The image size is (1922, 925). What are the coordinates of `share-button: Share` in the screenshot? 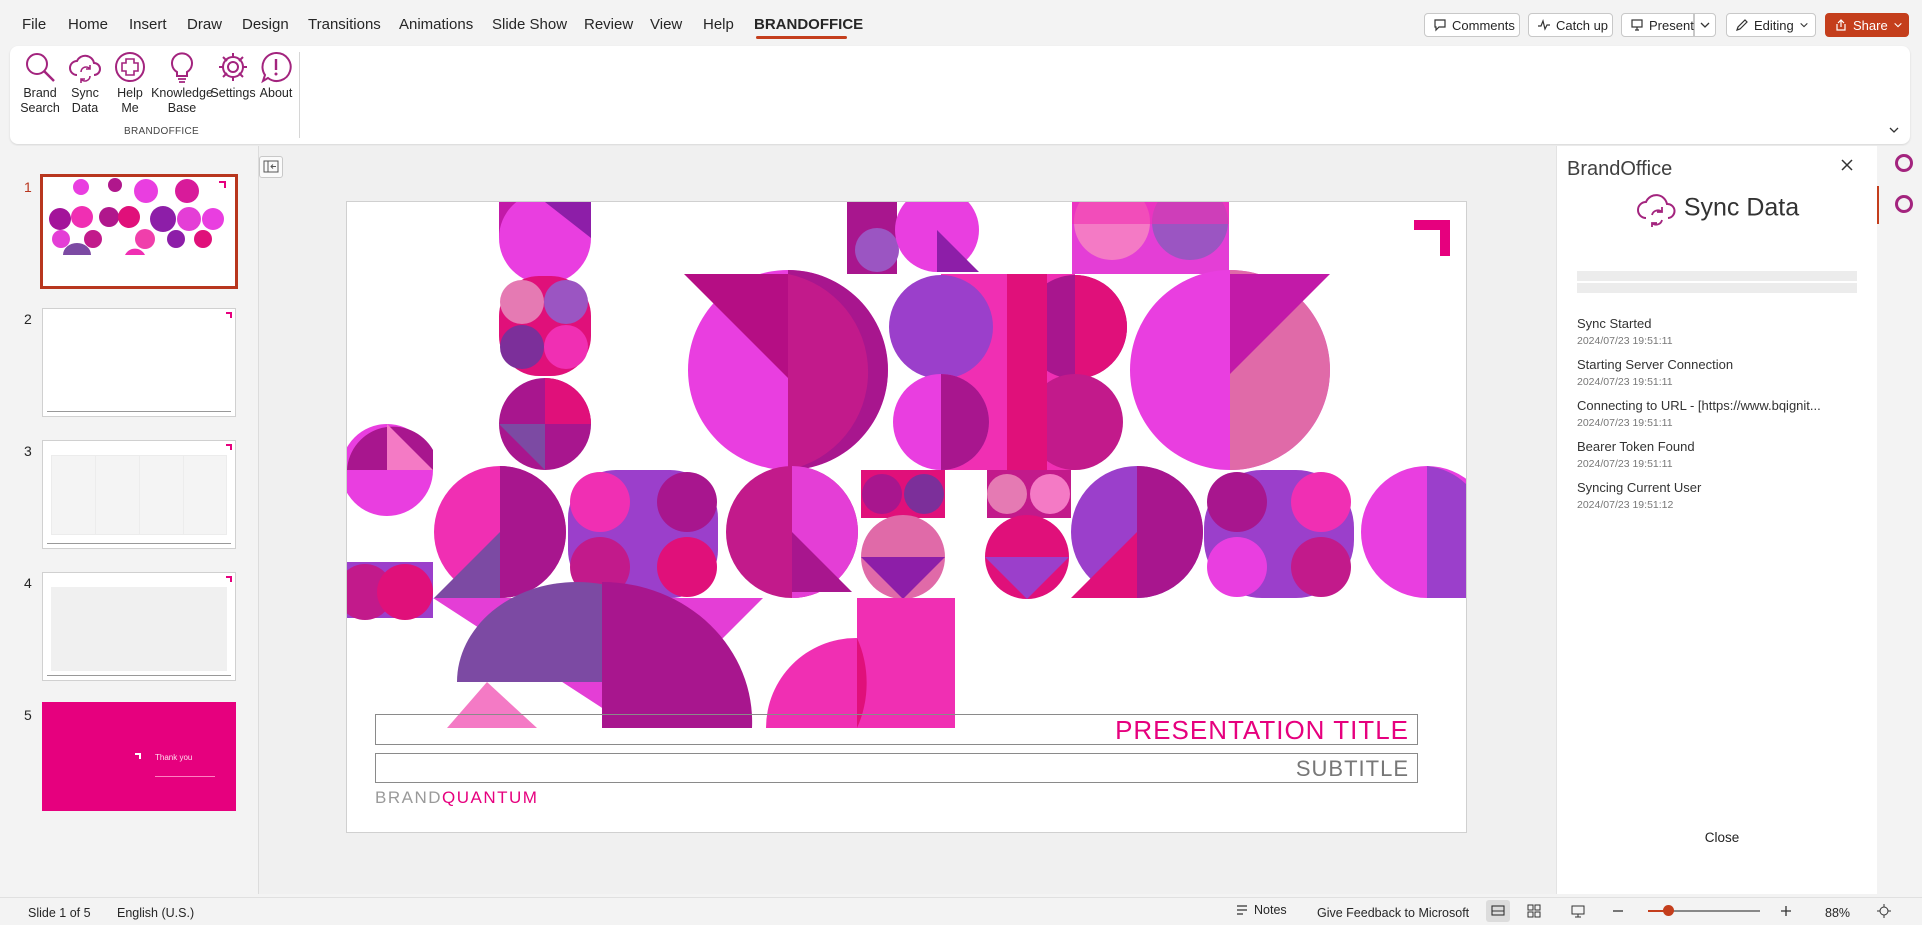 It's located at (1867, 25).